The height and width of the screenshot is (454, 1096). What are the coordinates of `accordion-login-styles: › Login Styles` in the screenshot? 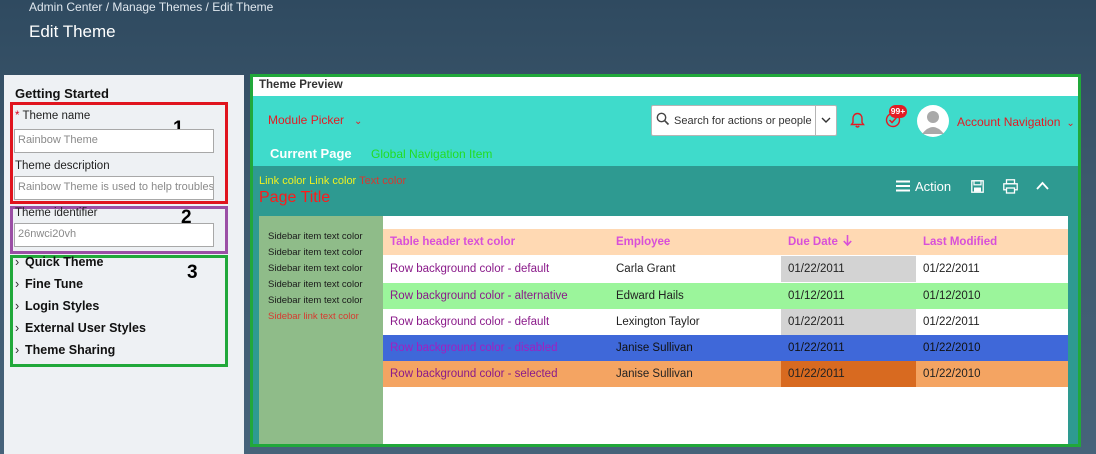 It's located at (57, 306).